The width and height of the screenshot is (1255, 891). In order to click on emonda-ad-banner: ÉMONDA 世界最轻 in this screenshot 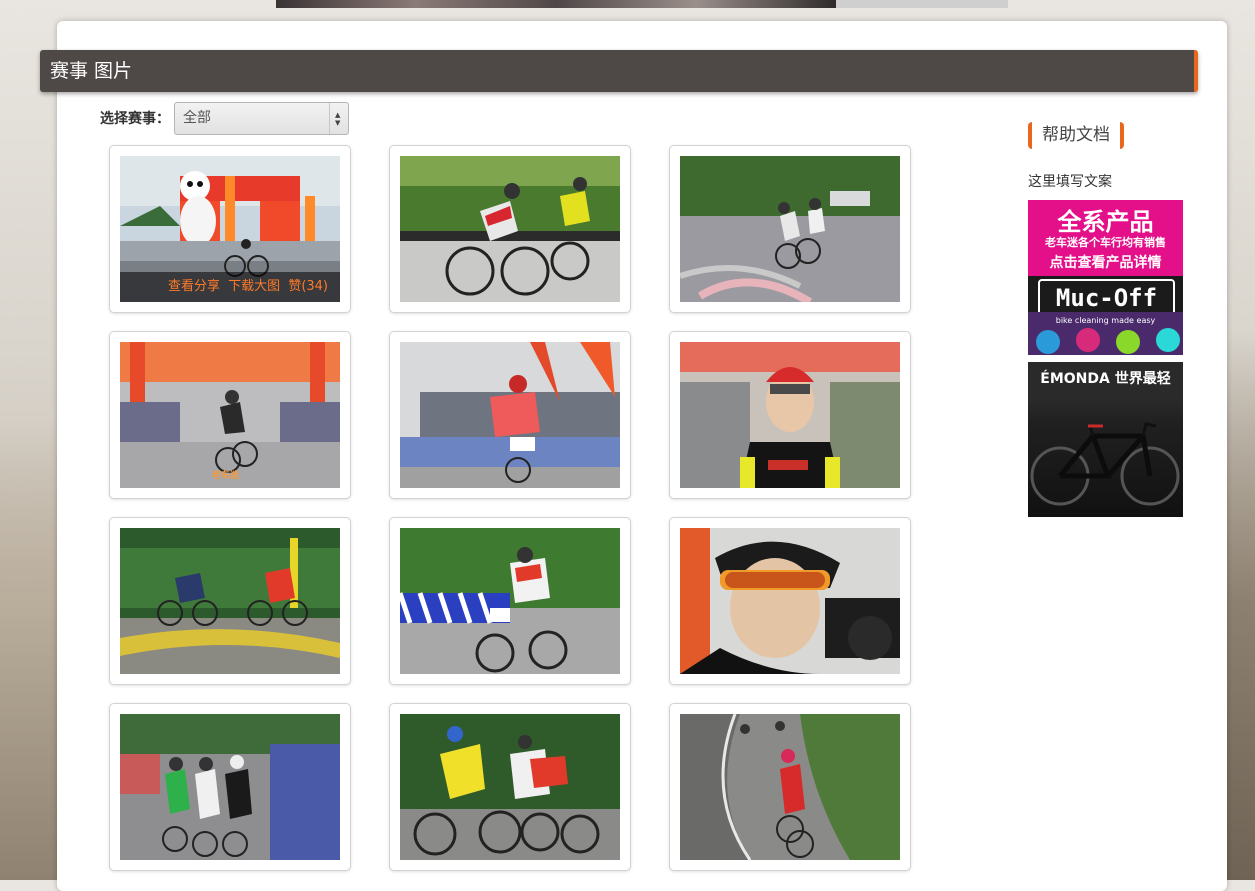, I will do `click(1105, 439)`.